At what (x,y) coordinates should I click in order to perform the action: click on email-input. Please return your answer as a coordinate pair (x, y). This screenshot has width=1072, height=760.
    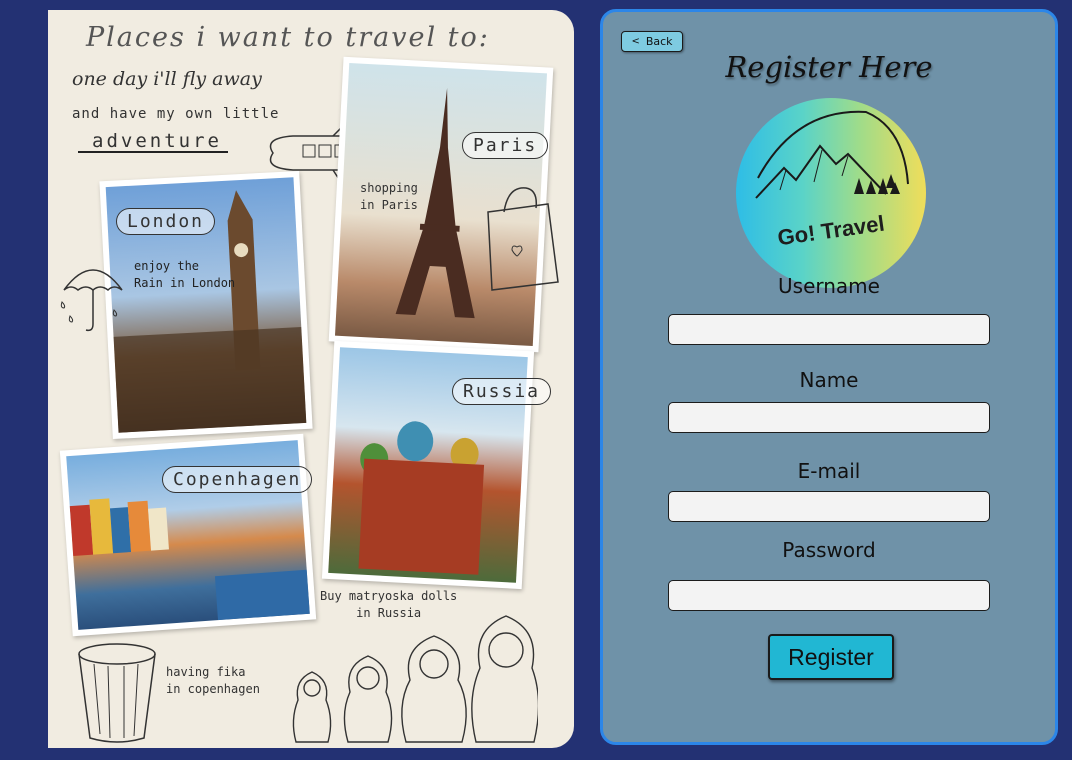
    Looking at the image, I should click on (829, 506).